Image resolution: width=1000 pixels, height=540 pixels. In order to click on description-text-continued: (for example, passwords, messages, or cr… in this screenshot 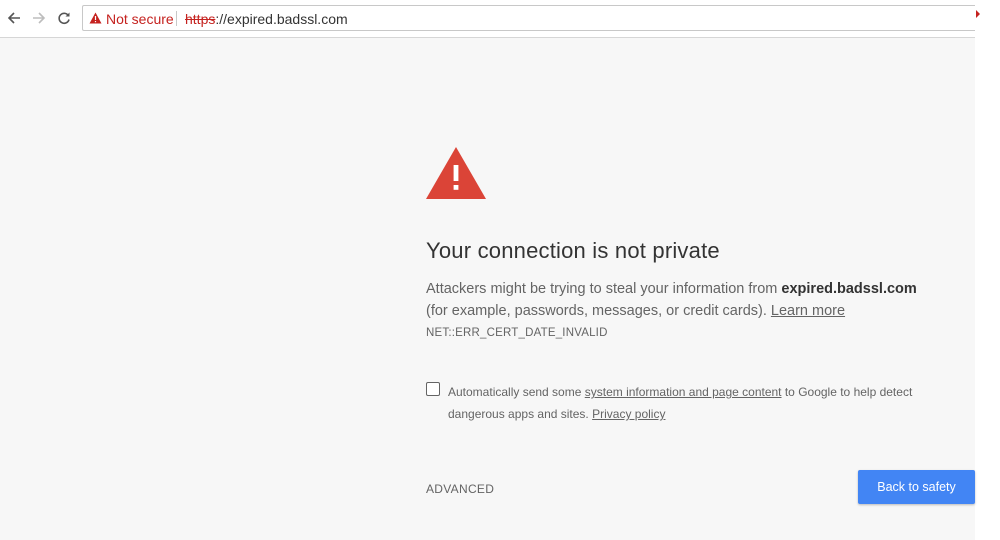, I will do `click(598, 311)`.